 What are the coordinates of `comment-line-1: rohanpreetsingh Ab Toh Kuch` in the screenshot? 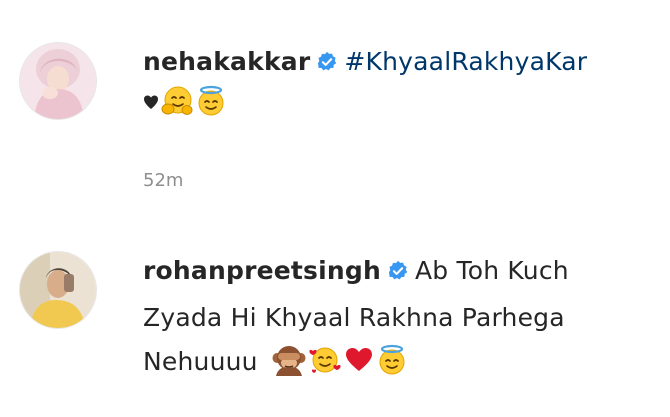 It's located at (398, 272).